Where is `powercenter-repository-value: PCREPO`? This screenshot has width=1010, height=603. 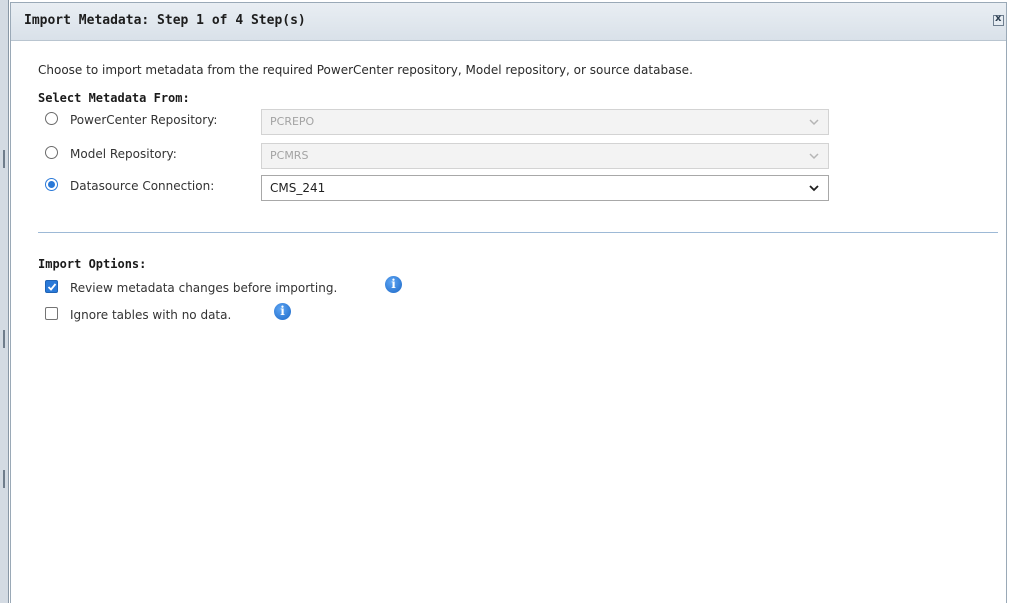
powercenter-repository-value: PCREPO is located at coordinates (292, 121).